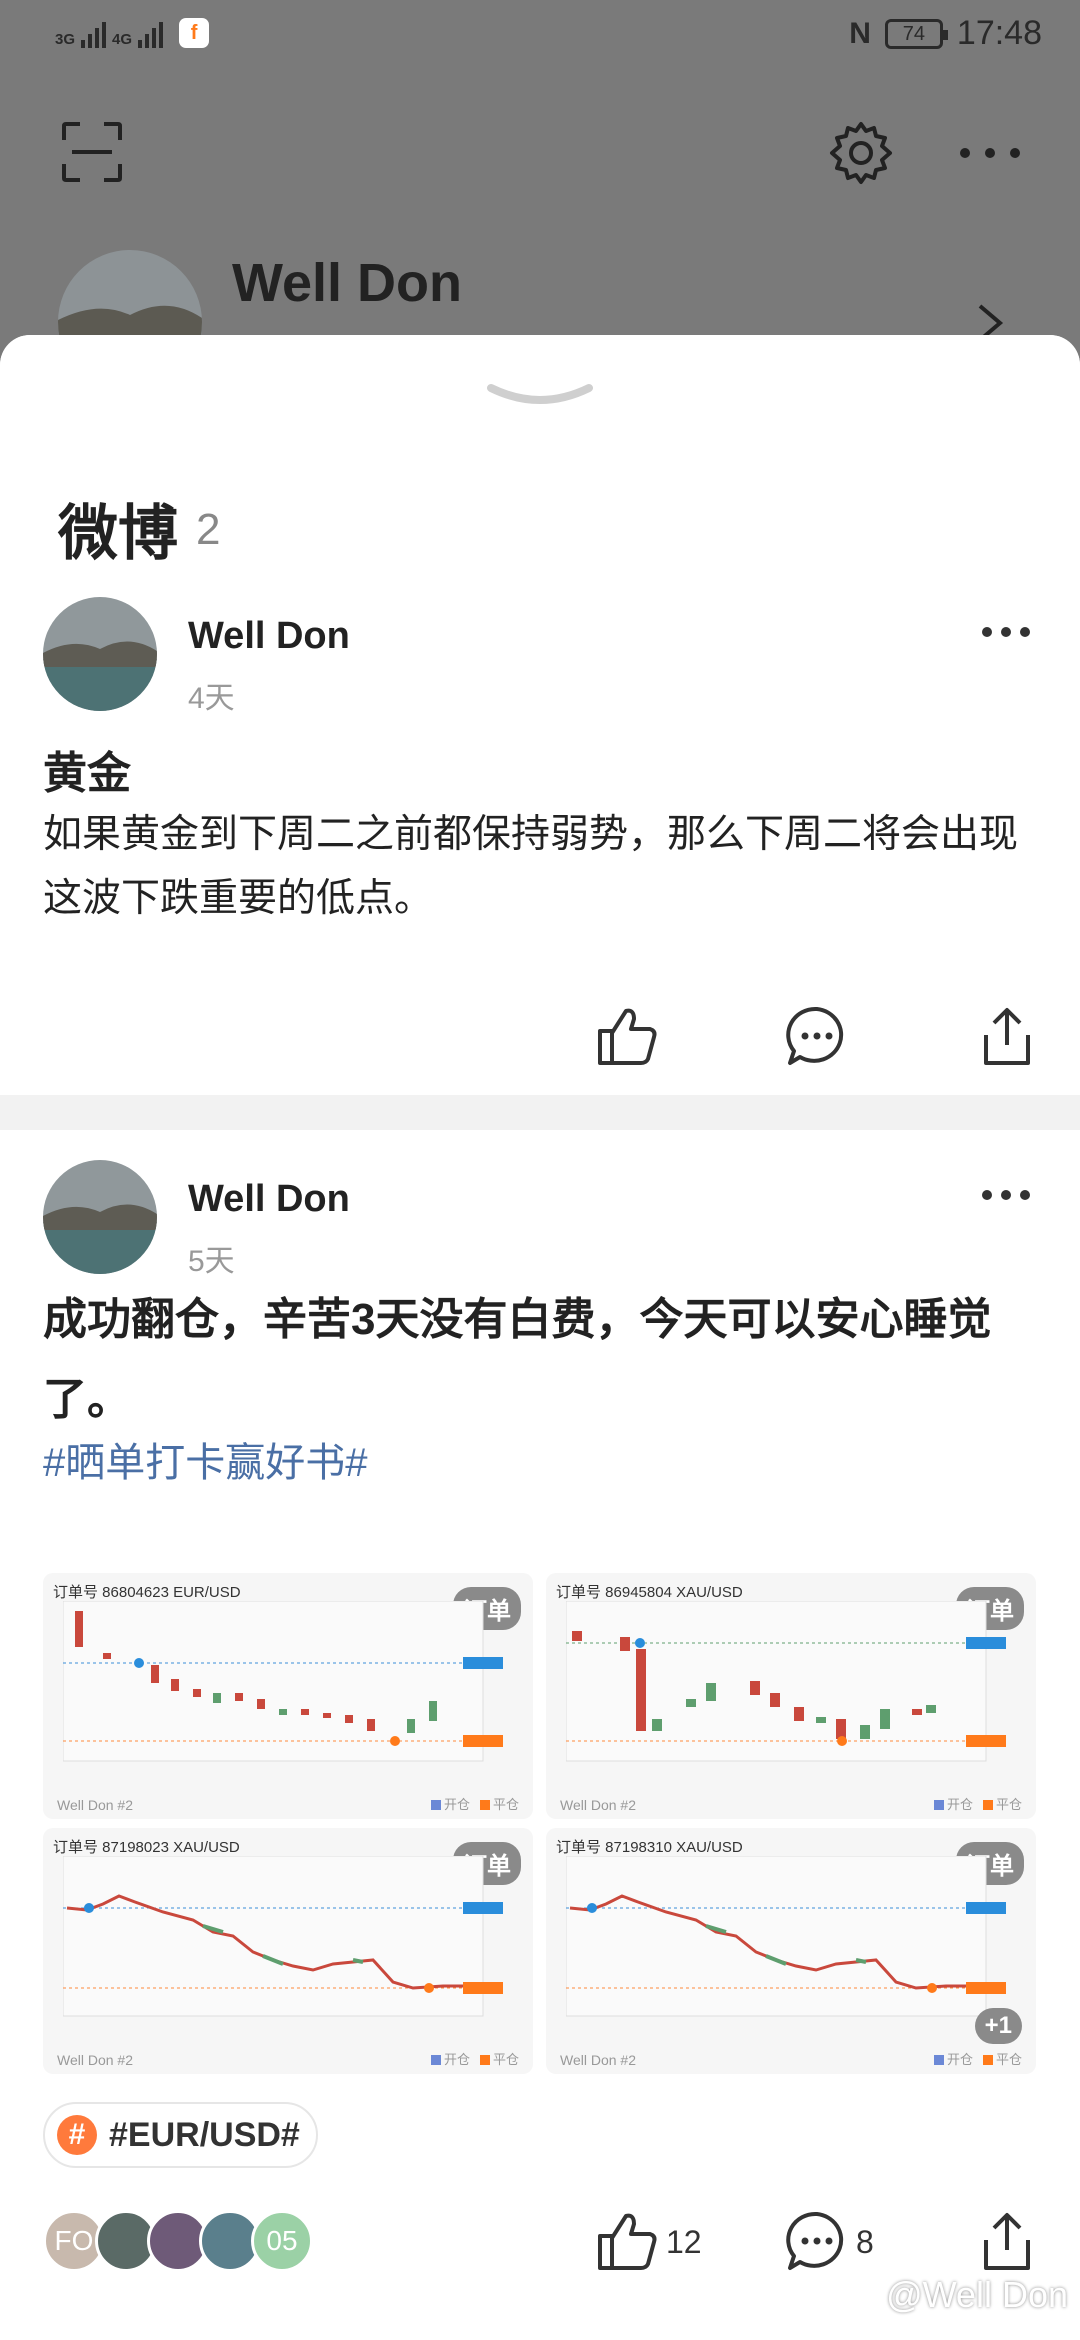  Describe the element at coordinates (282, 2241) in the screenshot. I see `liker-avatar: 05` at that location.